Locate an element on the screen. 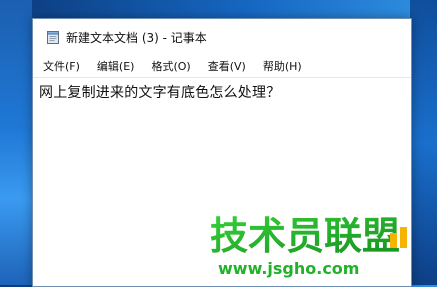 The image size is (437, 287). desktop-background-left is located at coordinates (16, 142).